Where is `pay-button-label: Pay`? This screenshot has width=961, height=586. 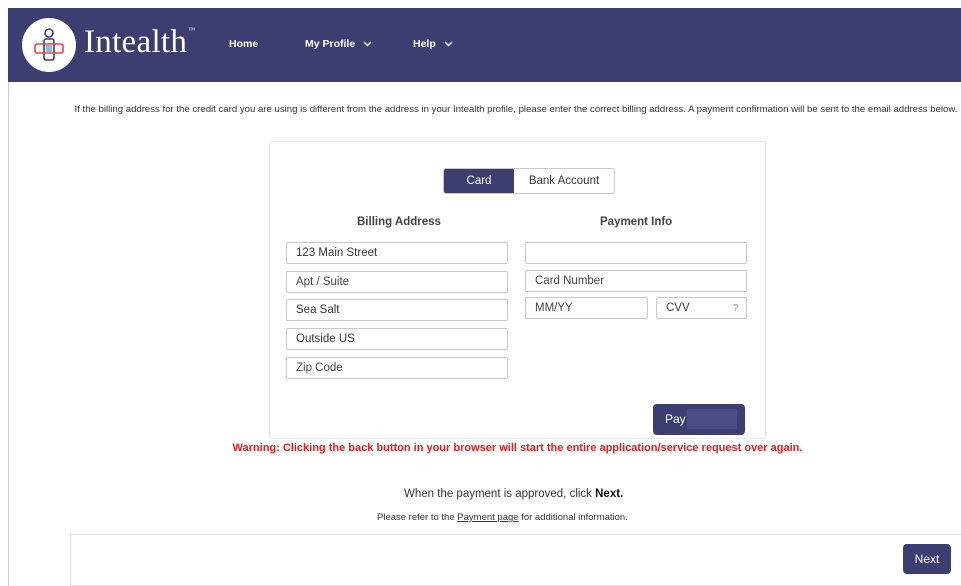
pay-button-label: Pay is located at coordinates (675, 419).